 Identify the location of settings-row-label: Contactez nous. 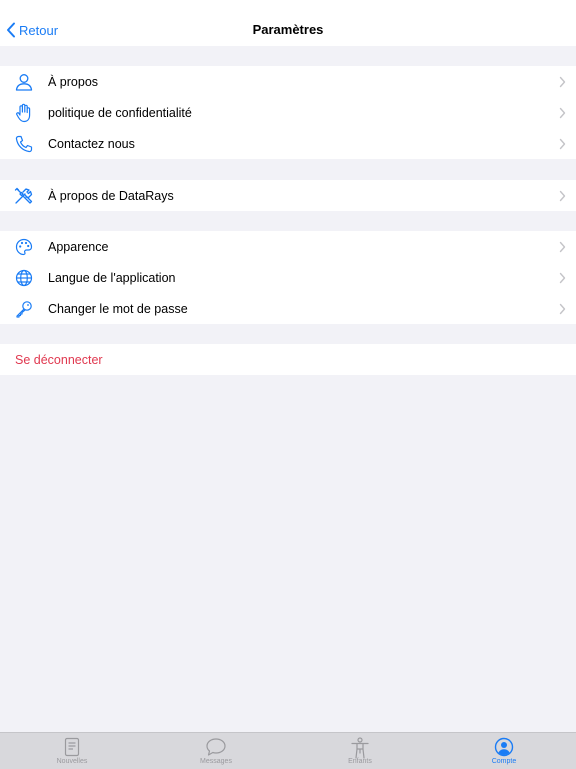
(91, 143).